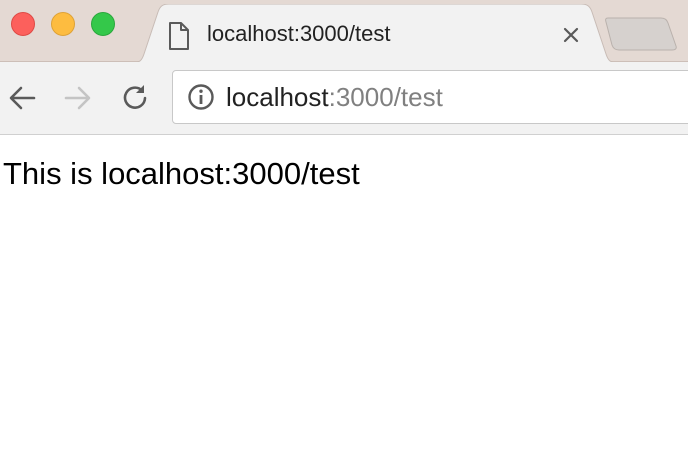 This screenshot has height=470, width=688. What do you see at coordinates (385, 97) in the screenshot?
I see `url-path: :3000/test` at bounding box center [385, 97].